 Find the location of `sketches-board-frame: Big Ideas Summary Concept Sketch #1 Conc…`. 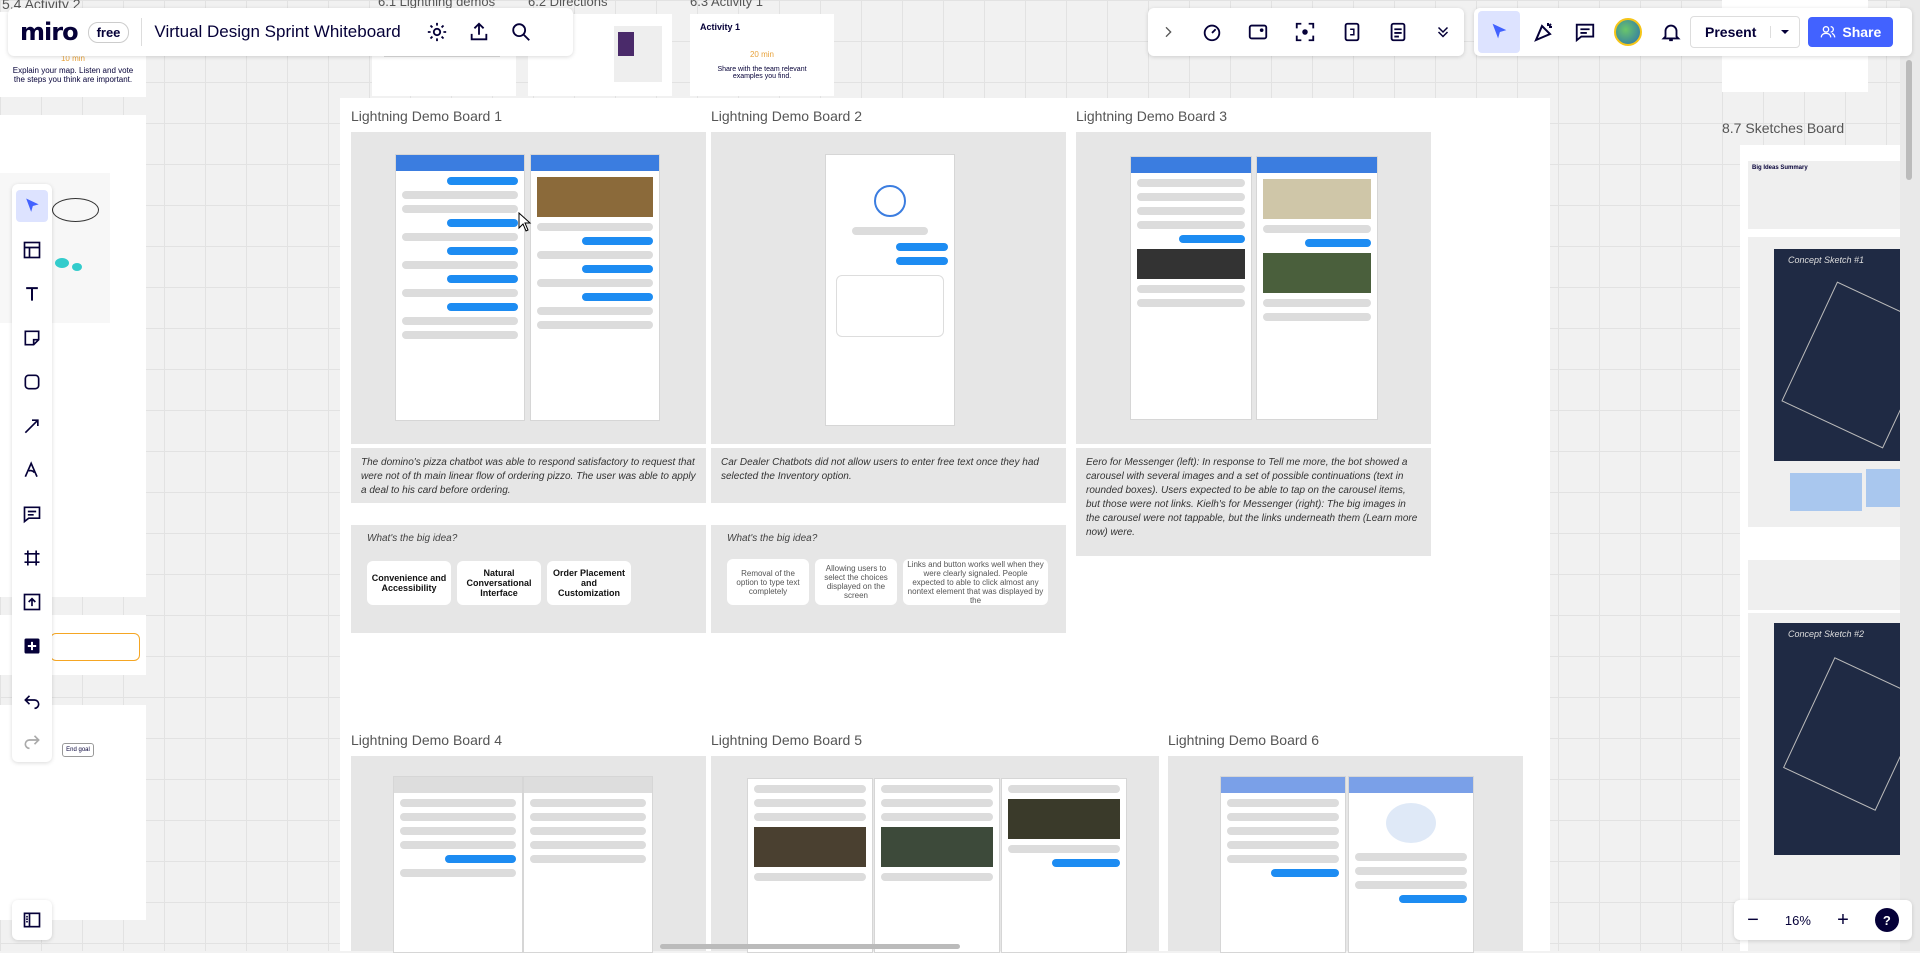

sketches-board-frame: Big Ideas Summary Concept Sketch #1 Conc… is located at coordinates (1830, 548).